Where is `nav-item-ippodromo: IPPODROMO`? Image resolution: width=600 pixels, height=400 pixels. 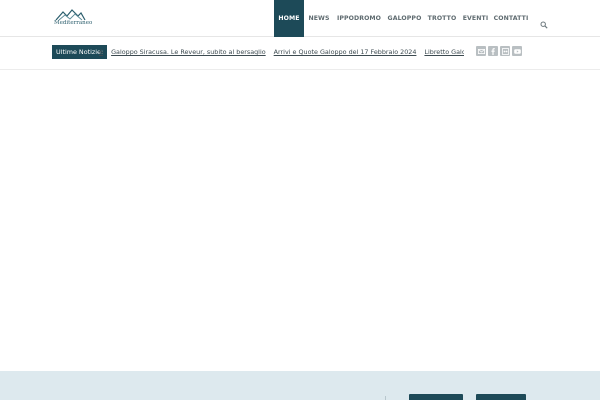 nav-item-ippodromo: IPPODROMO is located at coordinates (359, 18).